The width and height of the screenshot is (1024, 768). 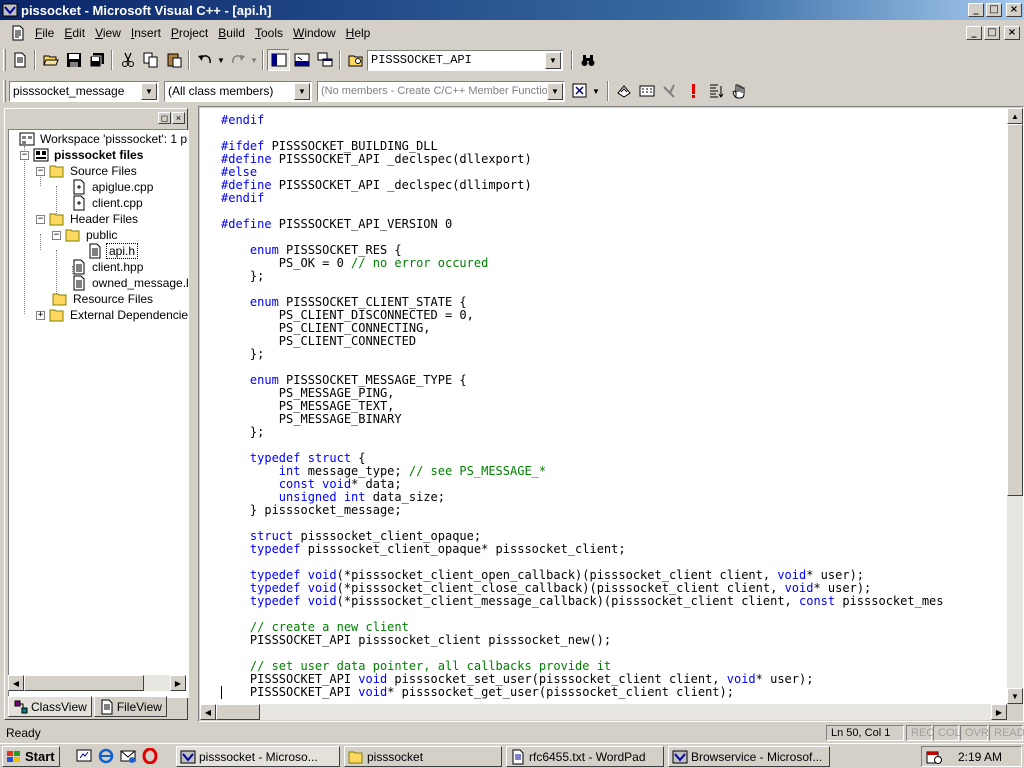 What do you see at coordinates (18, 33) in the screenshot?
I see `document-icon` at bounding box center [18, 33].